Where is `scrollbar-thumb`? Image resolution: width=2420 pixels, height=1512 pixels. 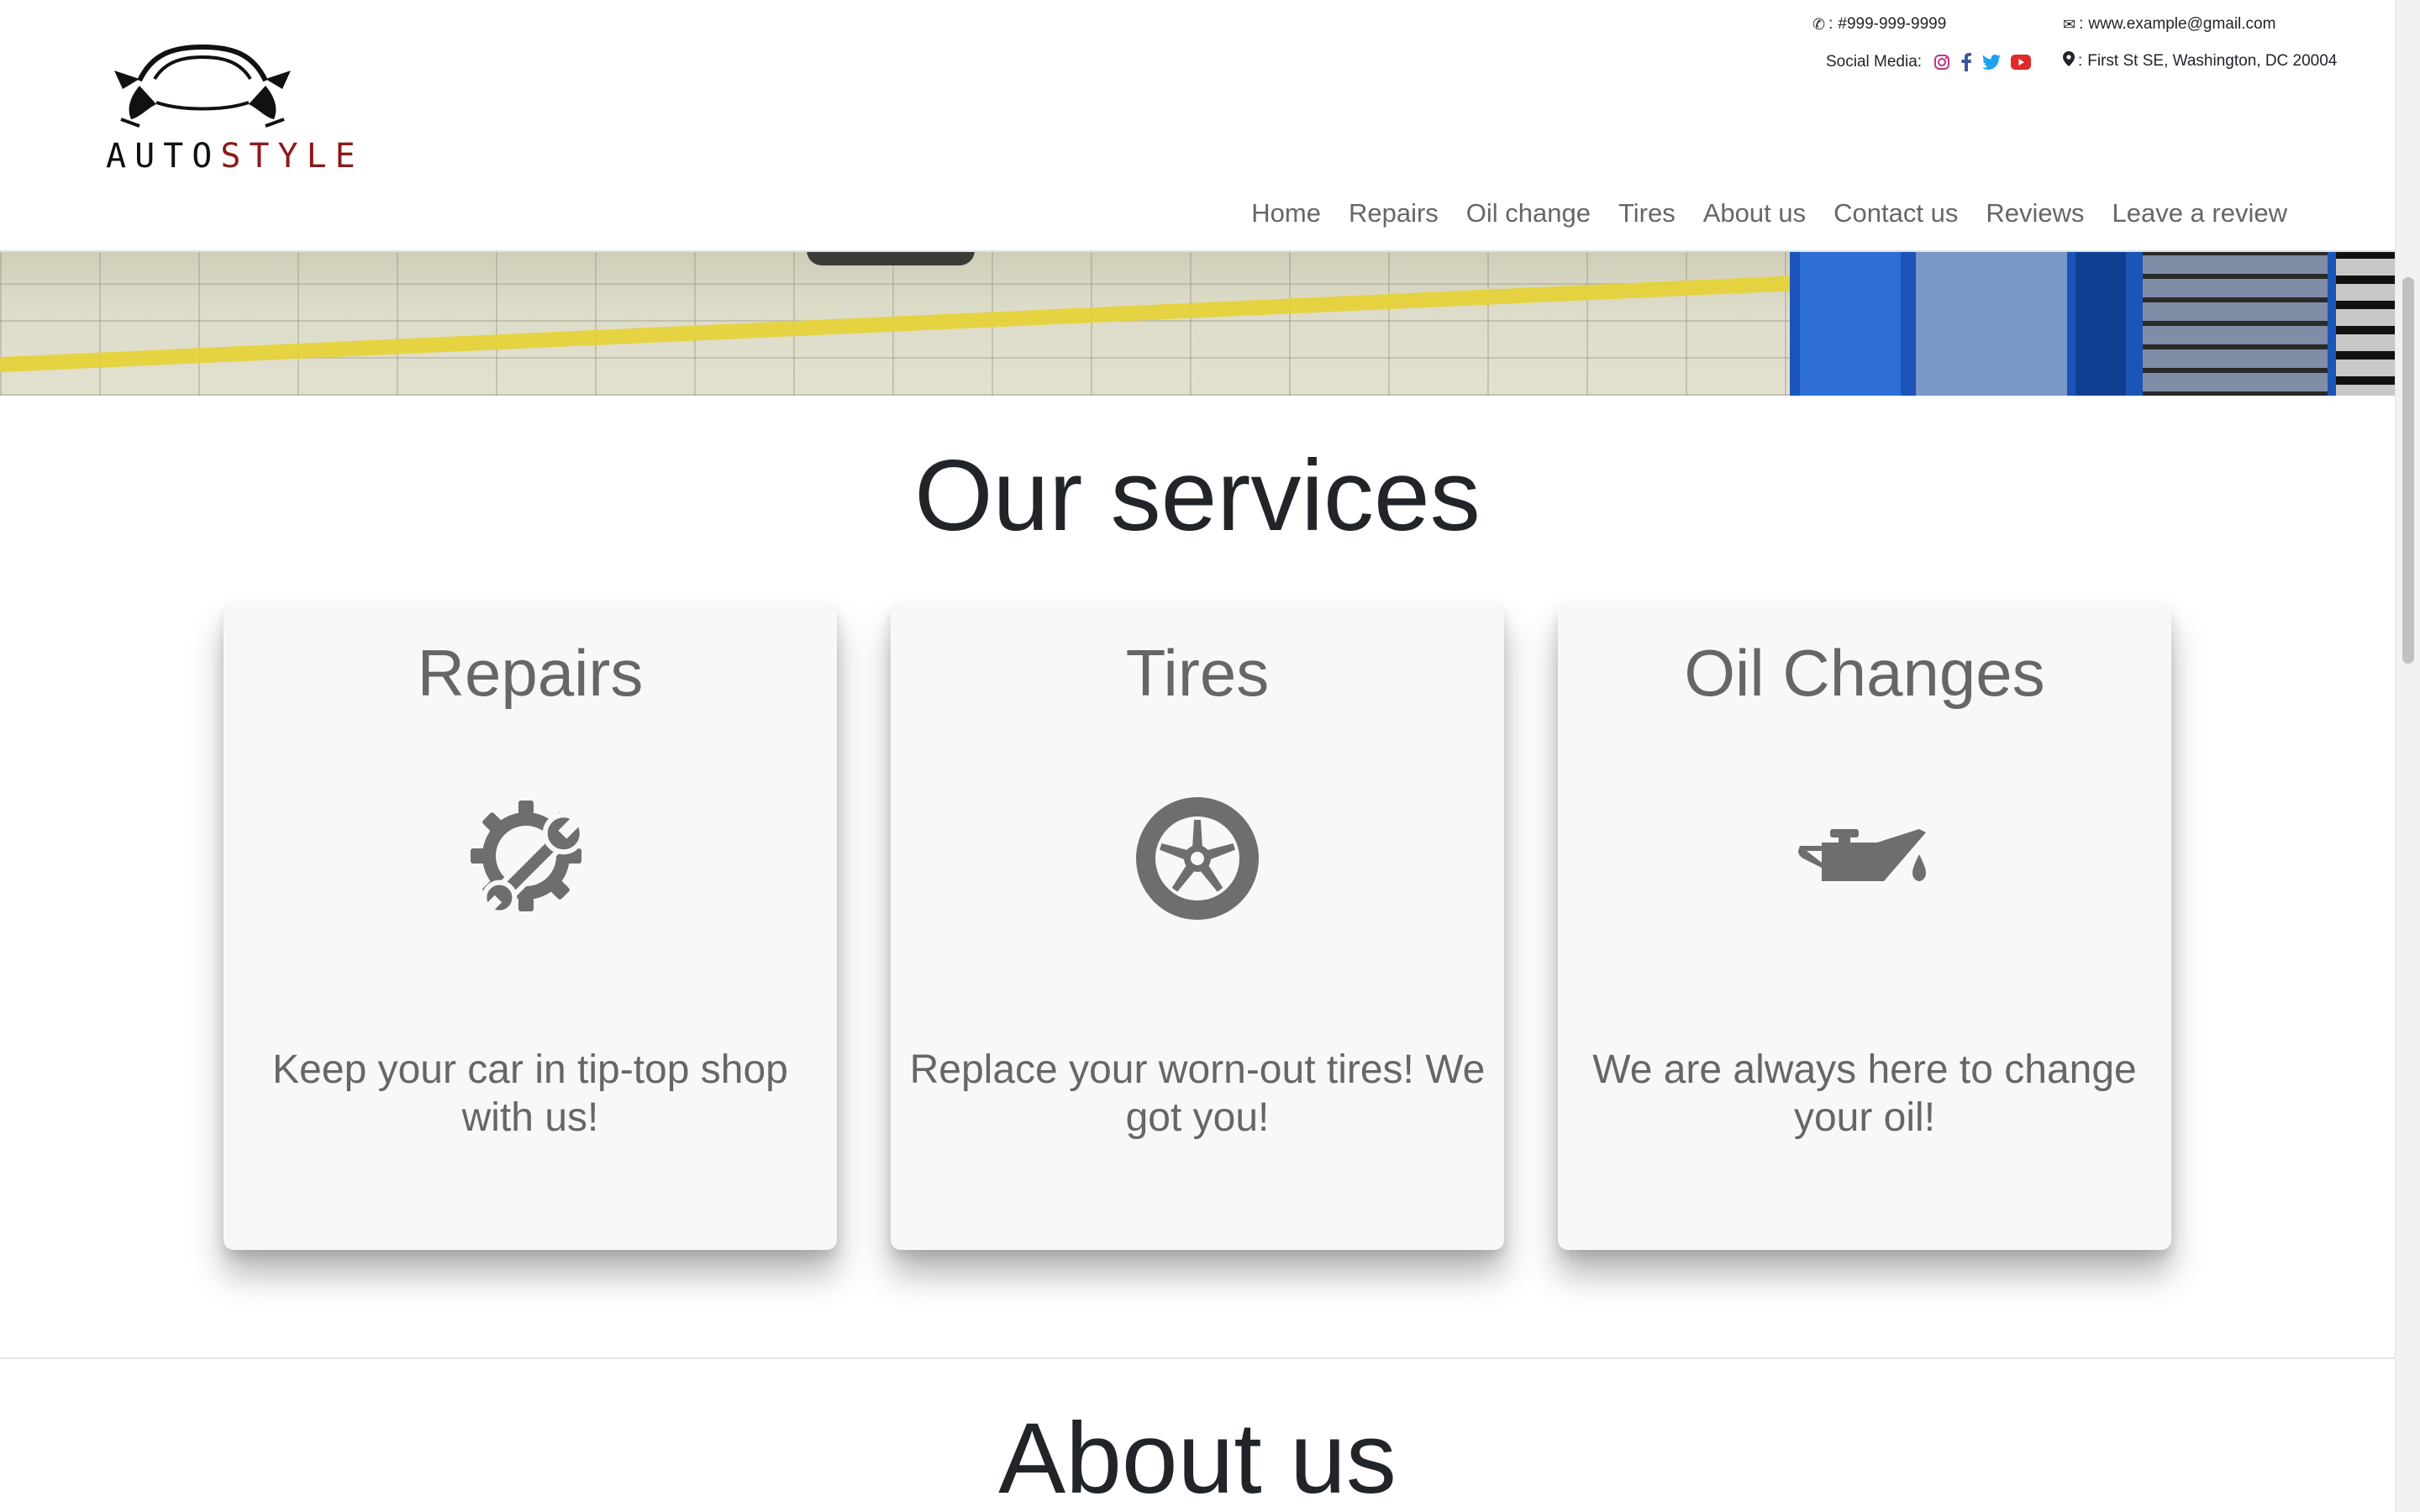 scrollbar-thumb is located at coordinates (2408, 470).